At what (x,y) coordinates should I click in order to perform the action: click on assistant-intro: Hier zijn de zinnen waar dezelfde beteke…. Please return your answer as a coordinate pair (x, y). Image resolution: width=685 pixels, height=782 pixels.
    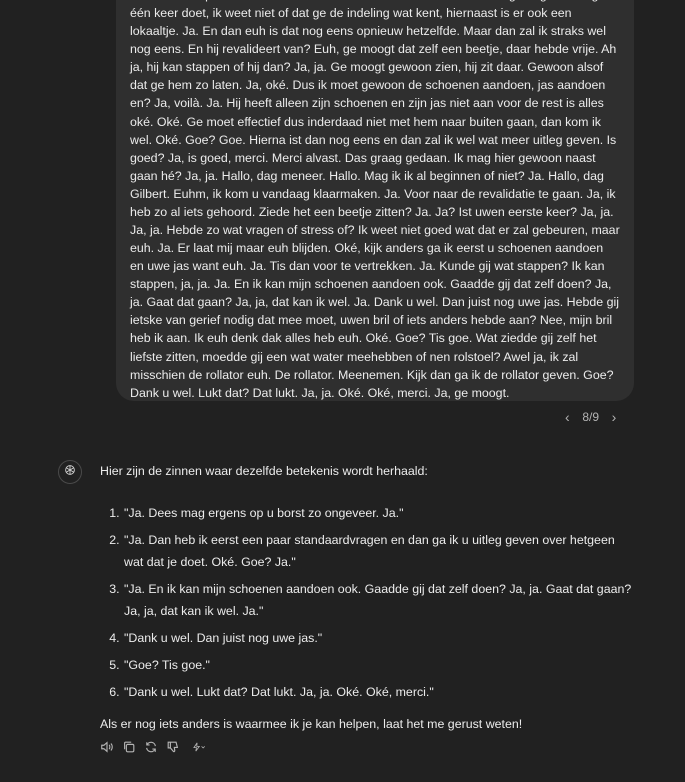
    Looking at the image, I should click on (264, 471).